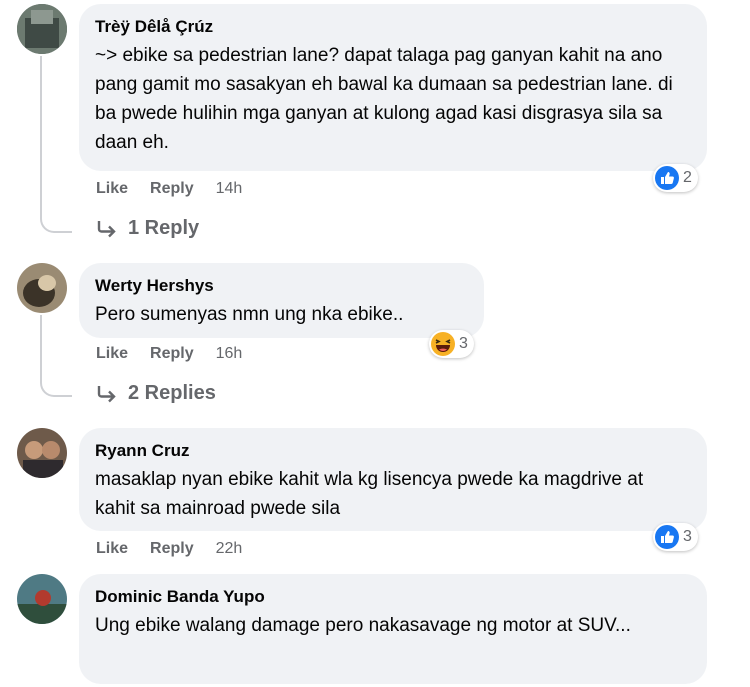 This screenshot has height=687, width=750. I want to click on comment-author: Dominic Banda Yupo, so click(393, 597).